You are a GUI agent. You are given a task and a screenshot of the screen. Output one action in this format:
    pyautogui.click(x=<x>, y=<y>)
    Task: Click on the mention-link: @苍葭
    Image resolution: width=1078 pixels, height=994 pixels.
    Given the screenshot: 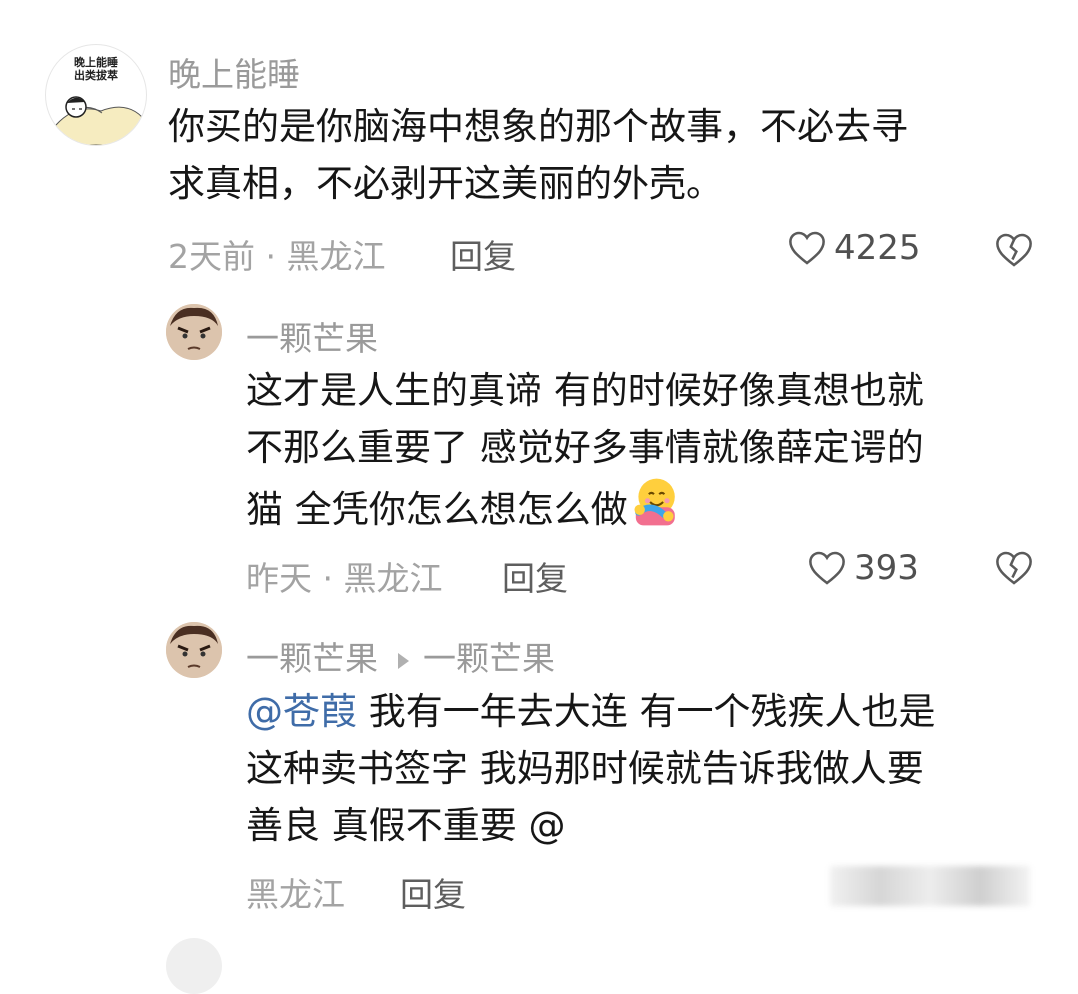 What is the action you would take?
    pyautogui.click(x=301, y=711)
    